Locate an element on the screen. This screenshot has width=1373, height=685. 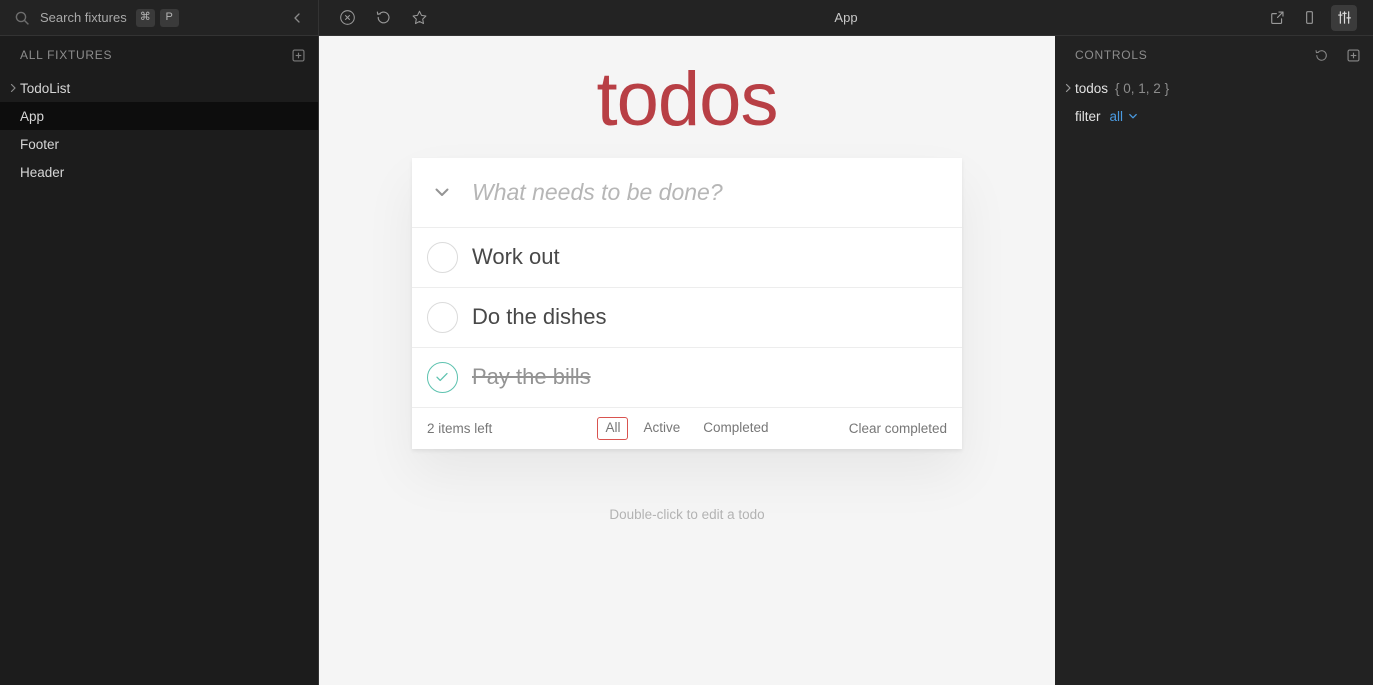
todo-label: Pay the bills is located at coordinates (531, 377).